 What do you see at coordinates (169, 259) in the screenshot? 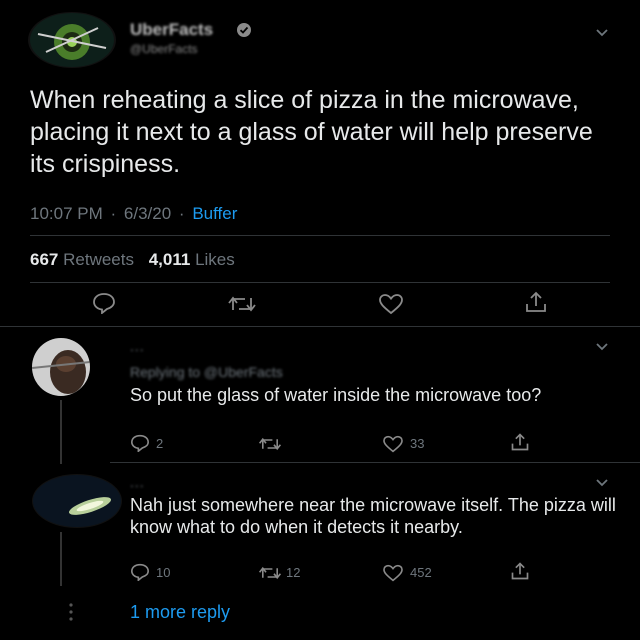
I see `likes-count: 4,011` at bounding box center [169, 259].